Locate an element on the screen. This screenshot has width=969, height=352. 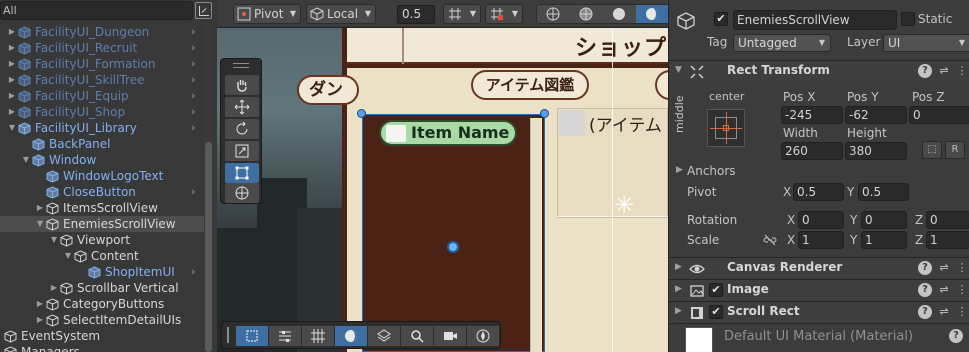
overlay-rect-button is located at coordinates (252, 336).